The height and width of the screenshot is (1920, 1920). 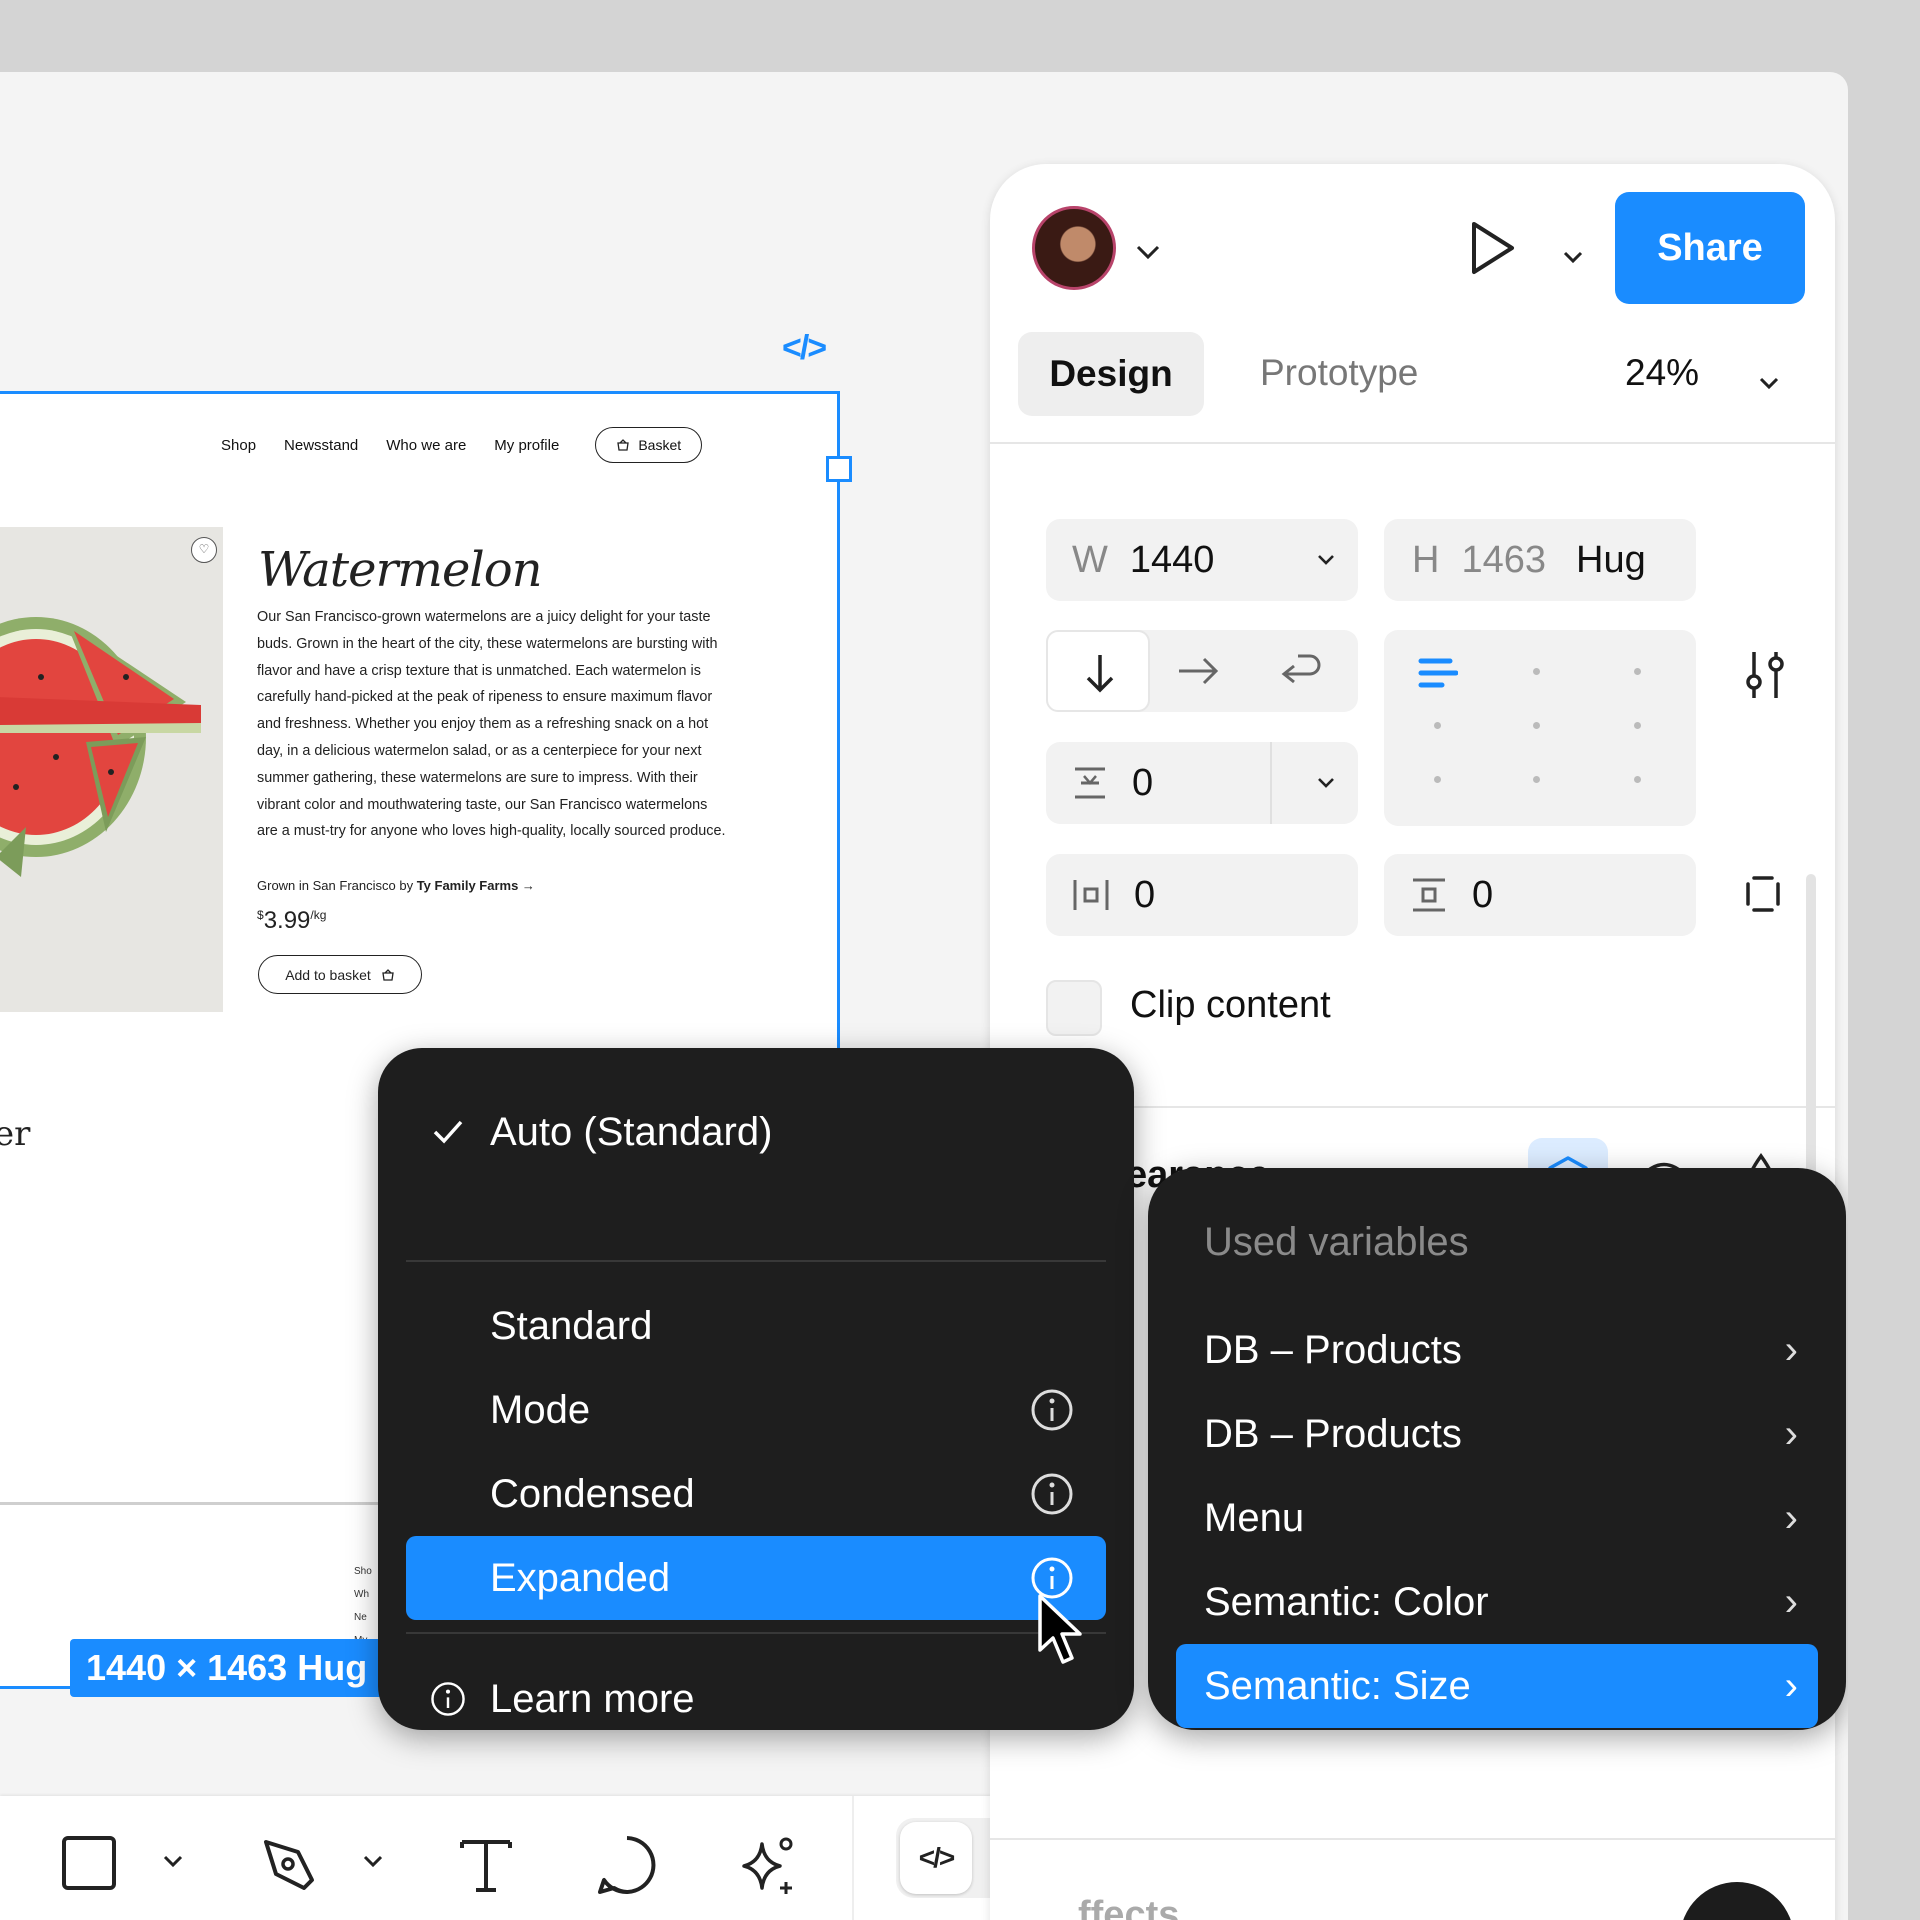 What do you see at coordinates (400, 570) in the screenshot?
I see `product-title: Watermelon` at bounding box center [400, 570].